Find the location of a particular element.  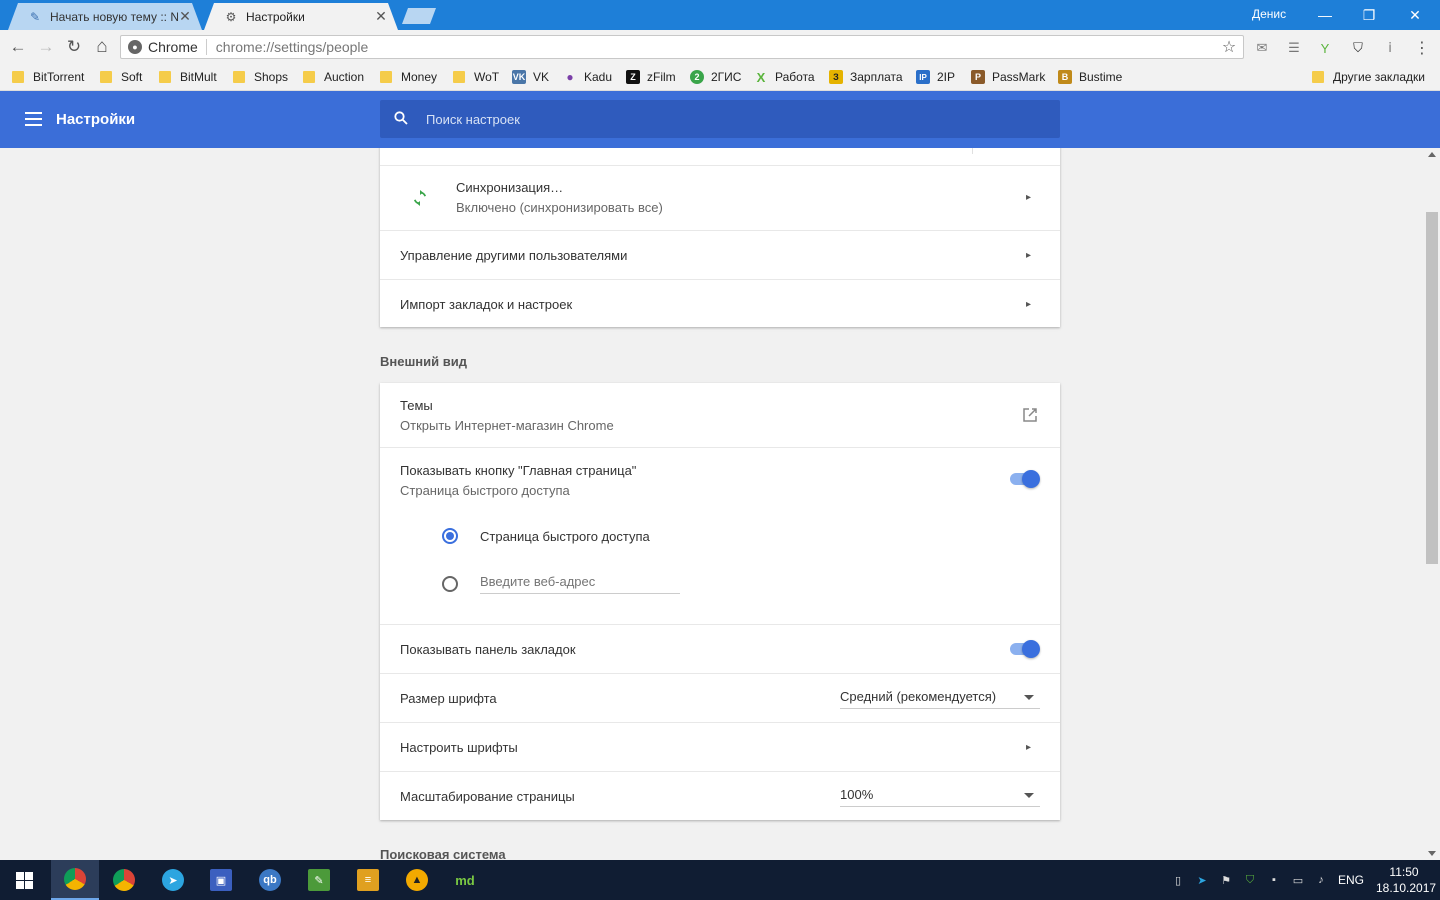

forward-button: → is located at coordinates (46, 47).